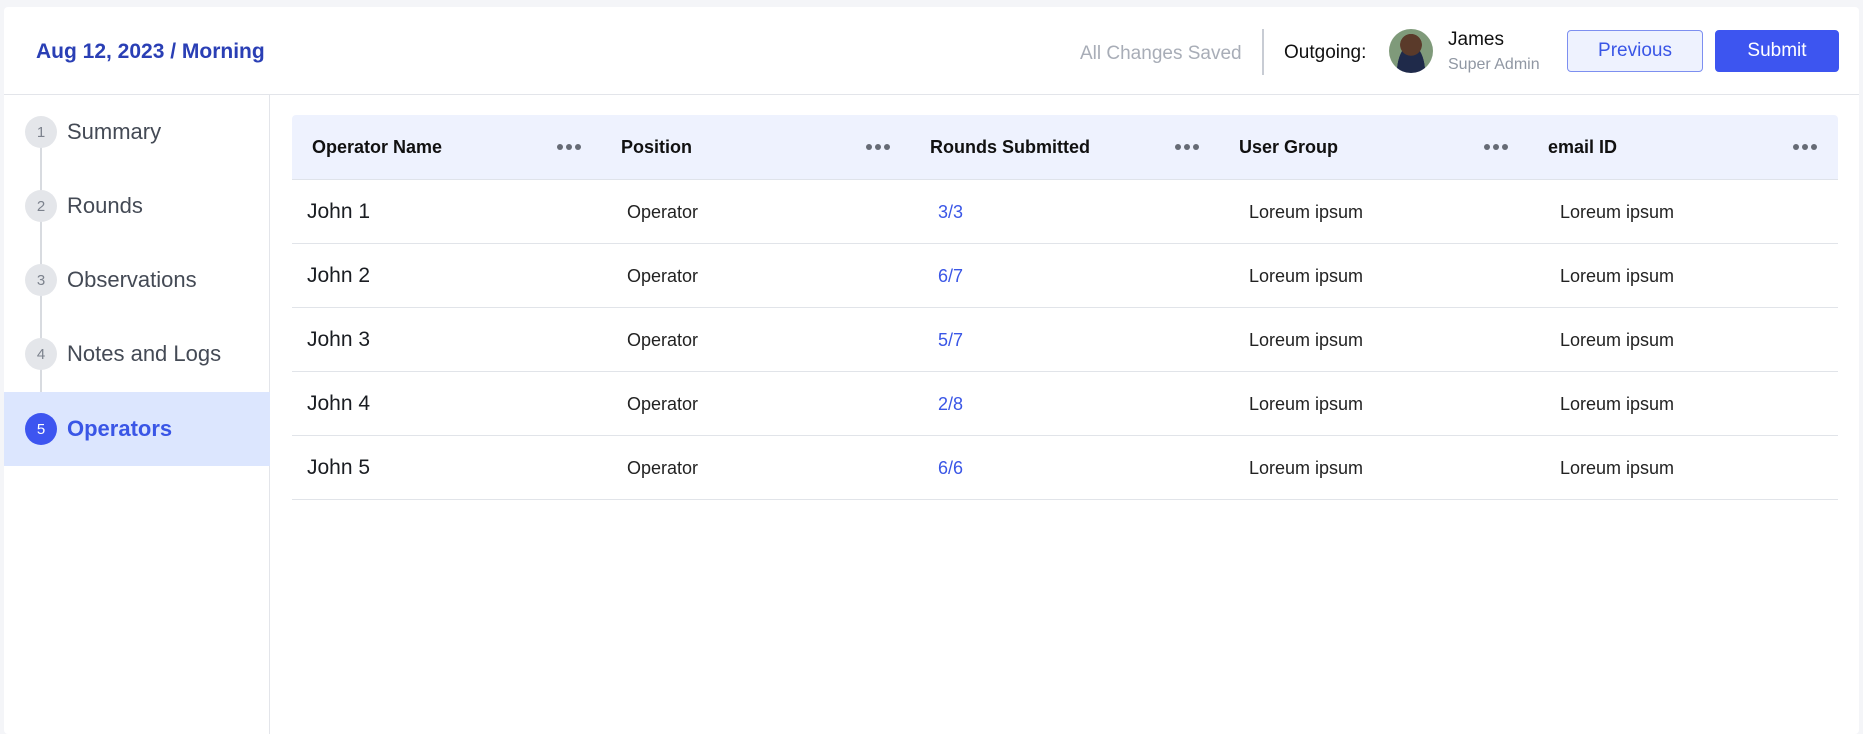 The height and width of the screenshot is (734, 1863). What do you see at coordinates (41, 429) in the screenshot?
I see `step-number: 5` at bounding box center [41, 429].